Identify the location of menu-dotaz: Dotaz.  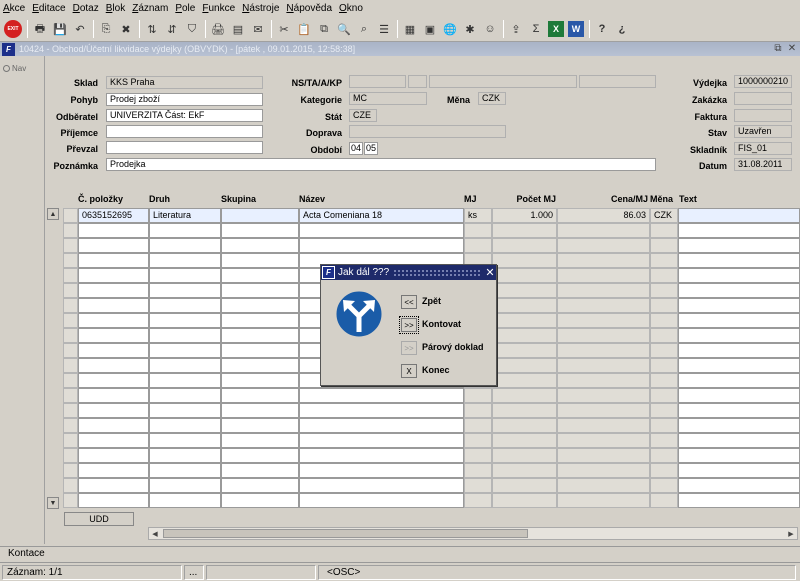
(86, 8).